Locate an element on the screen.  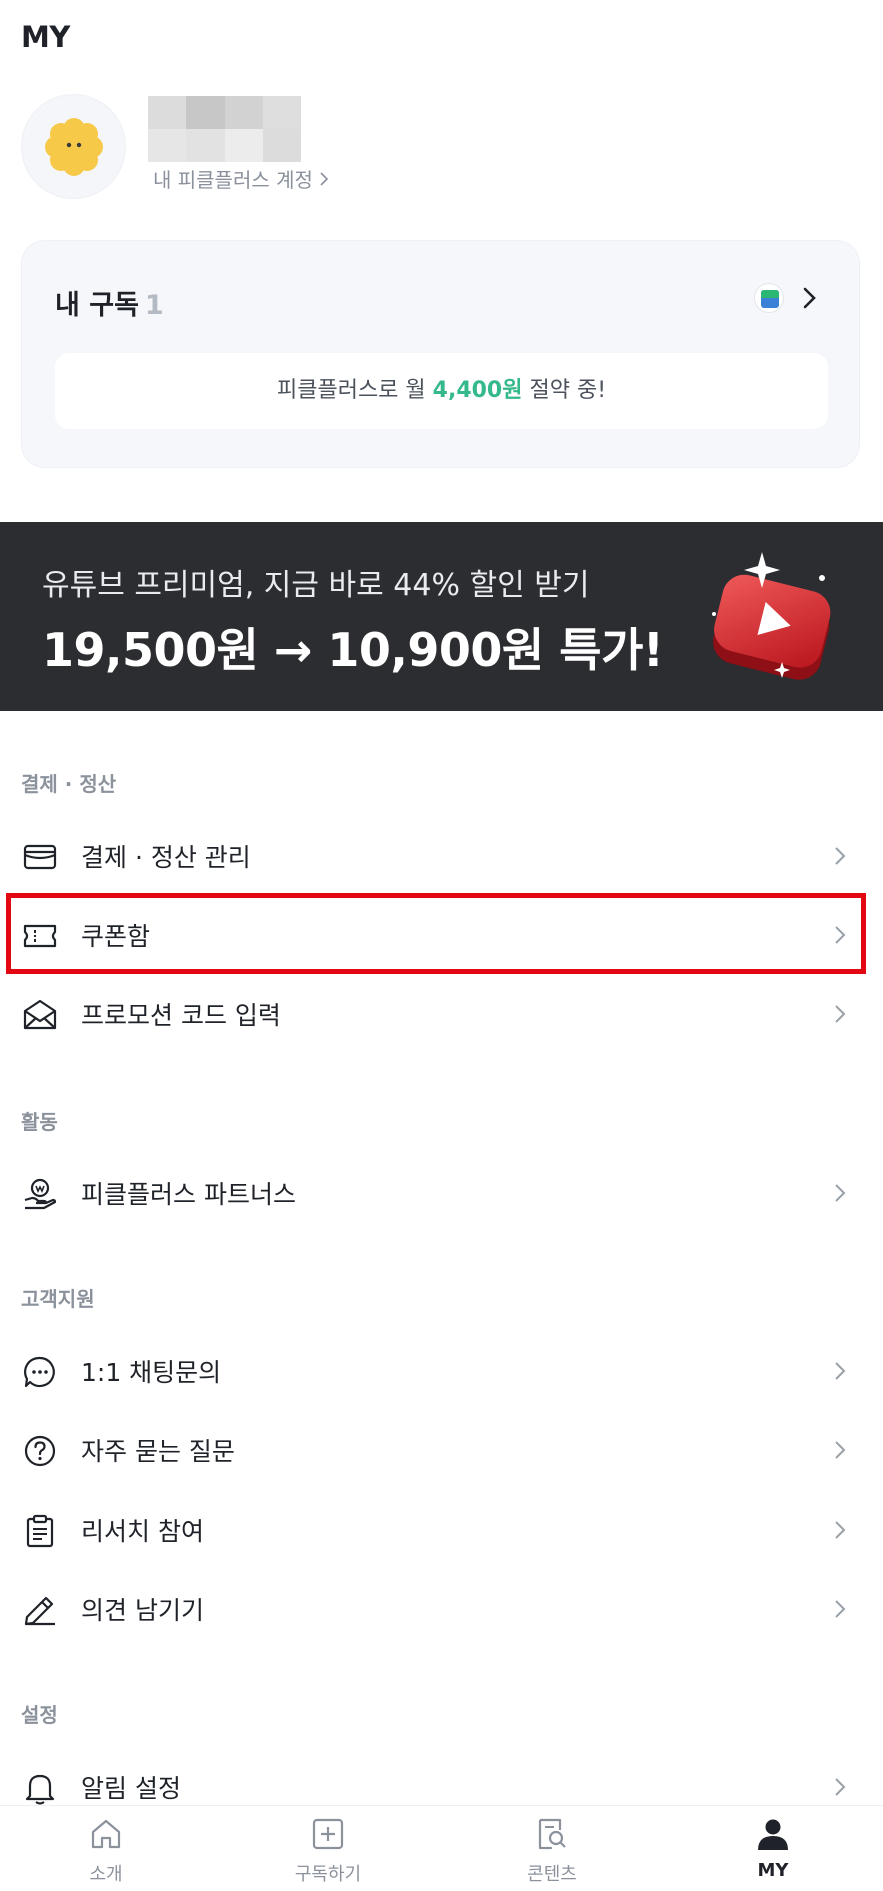
menu-item-label: 리서치 참여 is located at coordinates (142, 1531).